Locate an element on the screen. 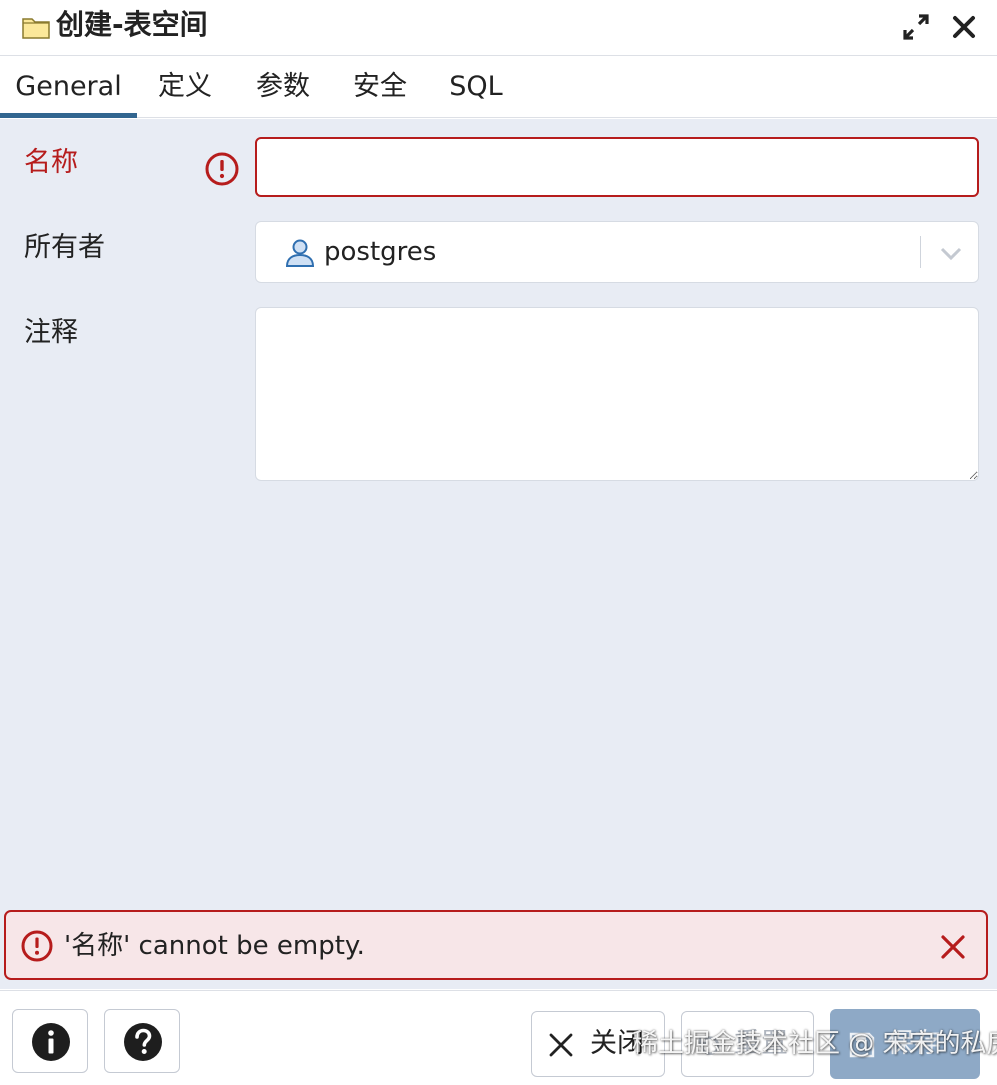  help-button is located at coordinates (142, 1041).